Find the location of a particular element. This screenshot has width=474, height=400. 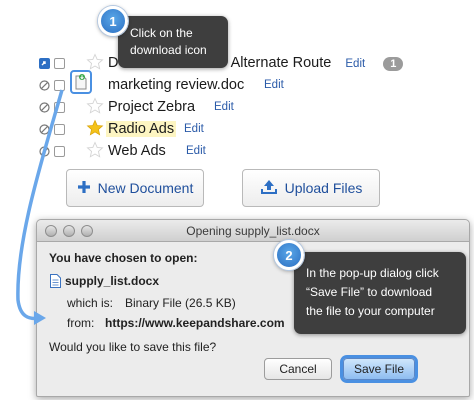

step1-text-line: download icon is located at coordinates (168, 50).